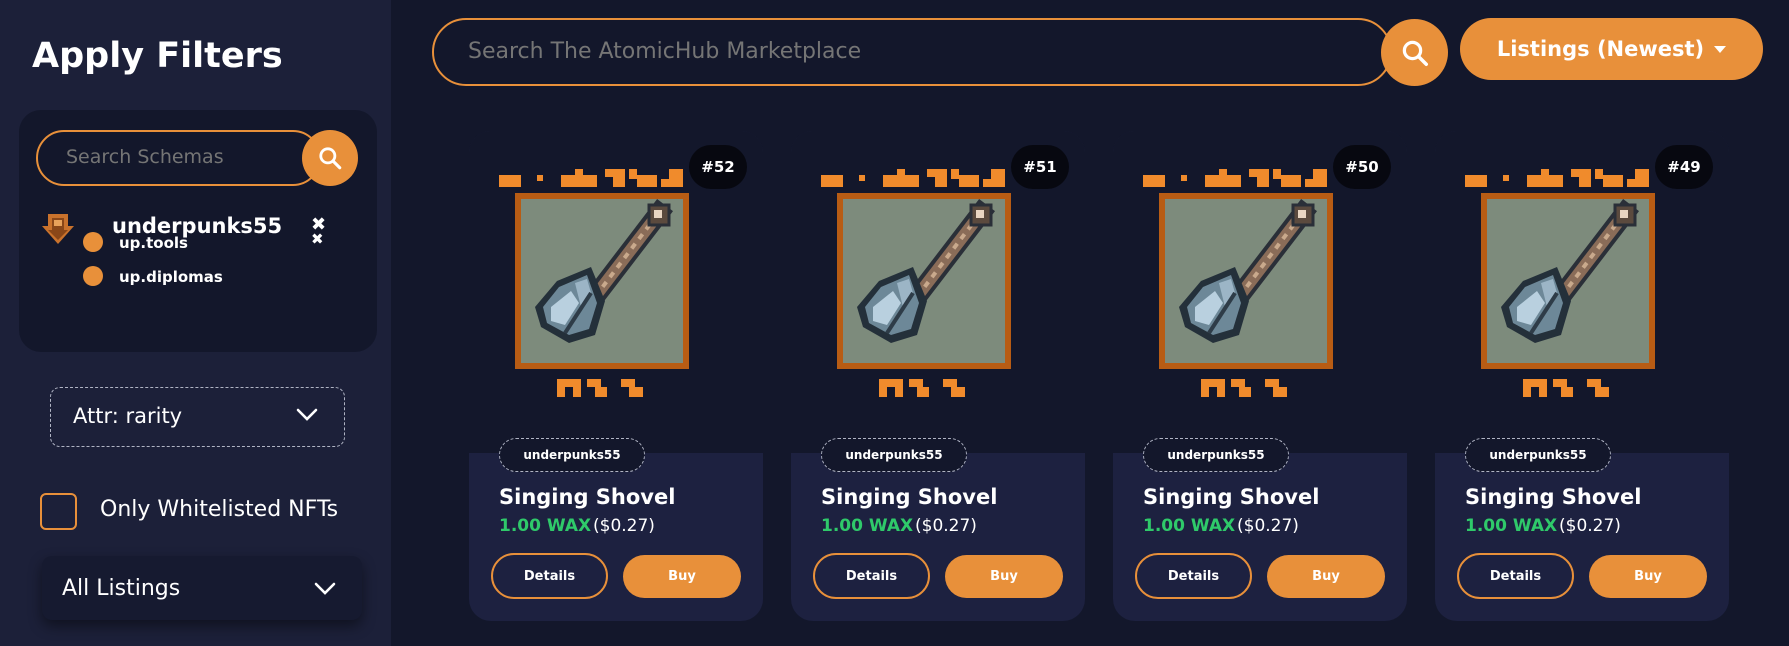 This screenshot has width=1789, height=646. Describe the element at coordinates (121, 588) in the screenshot. I see `listings-select-label: All Listings` at that location.